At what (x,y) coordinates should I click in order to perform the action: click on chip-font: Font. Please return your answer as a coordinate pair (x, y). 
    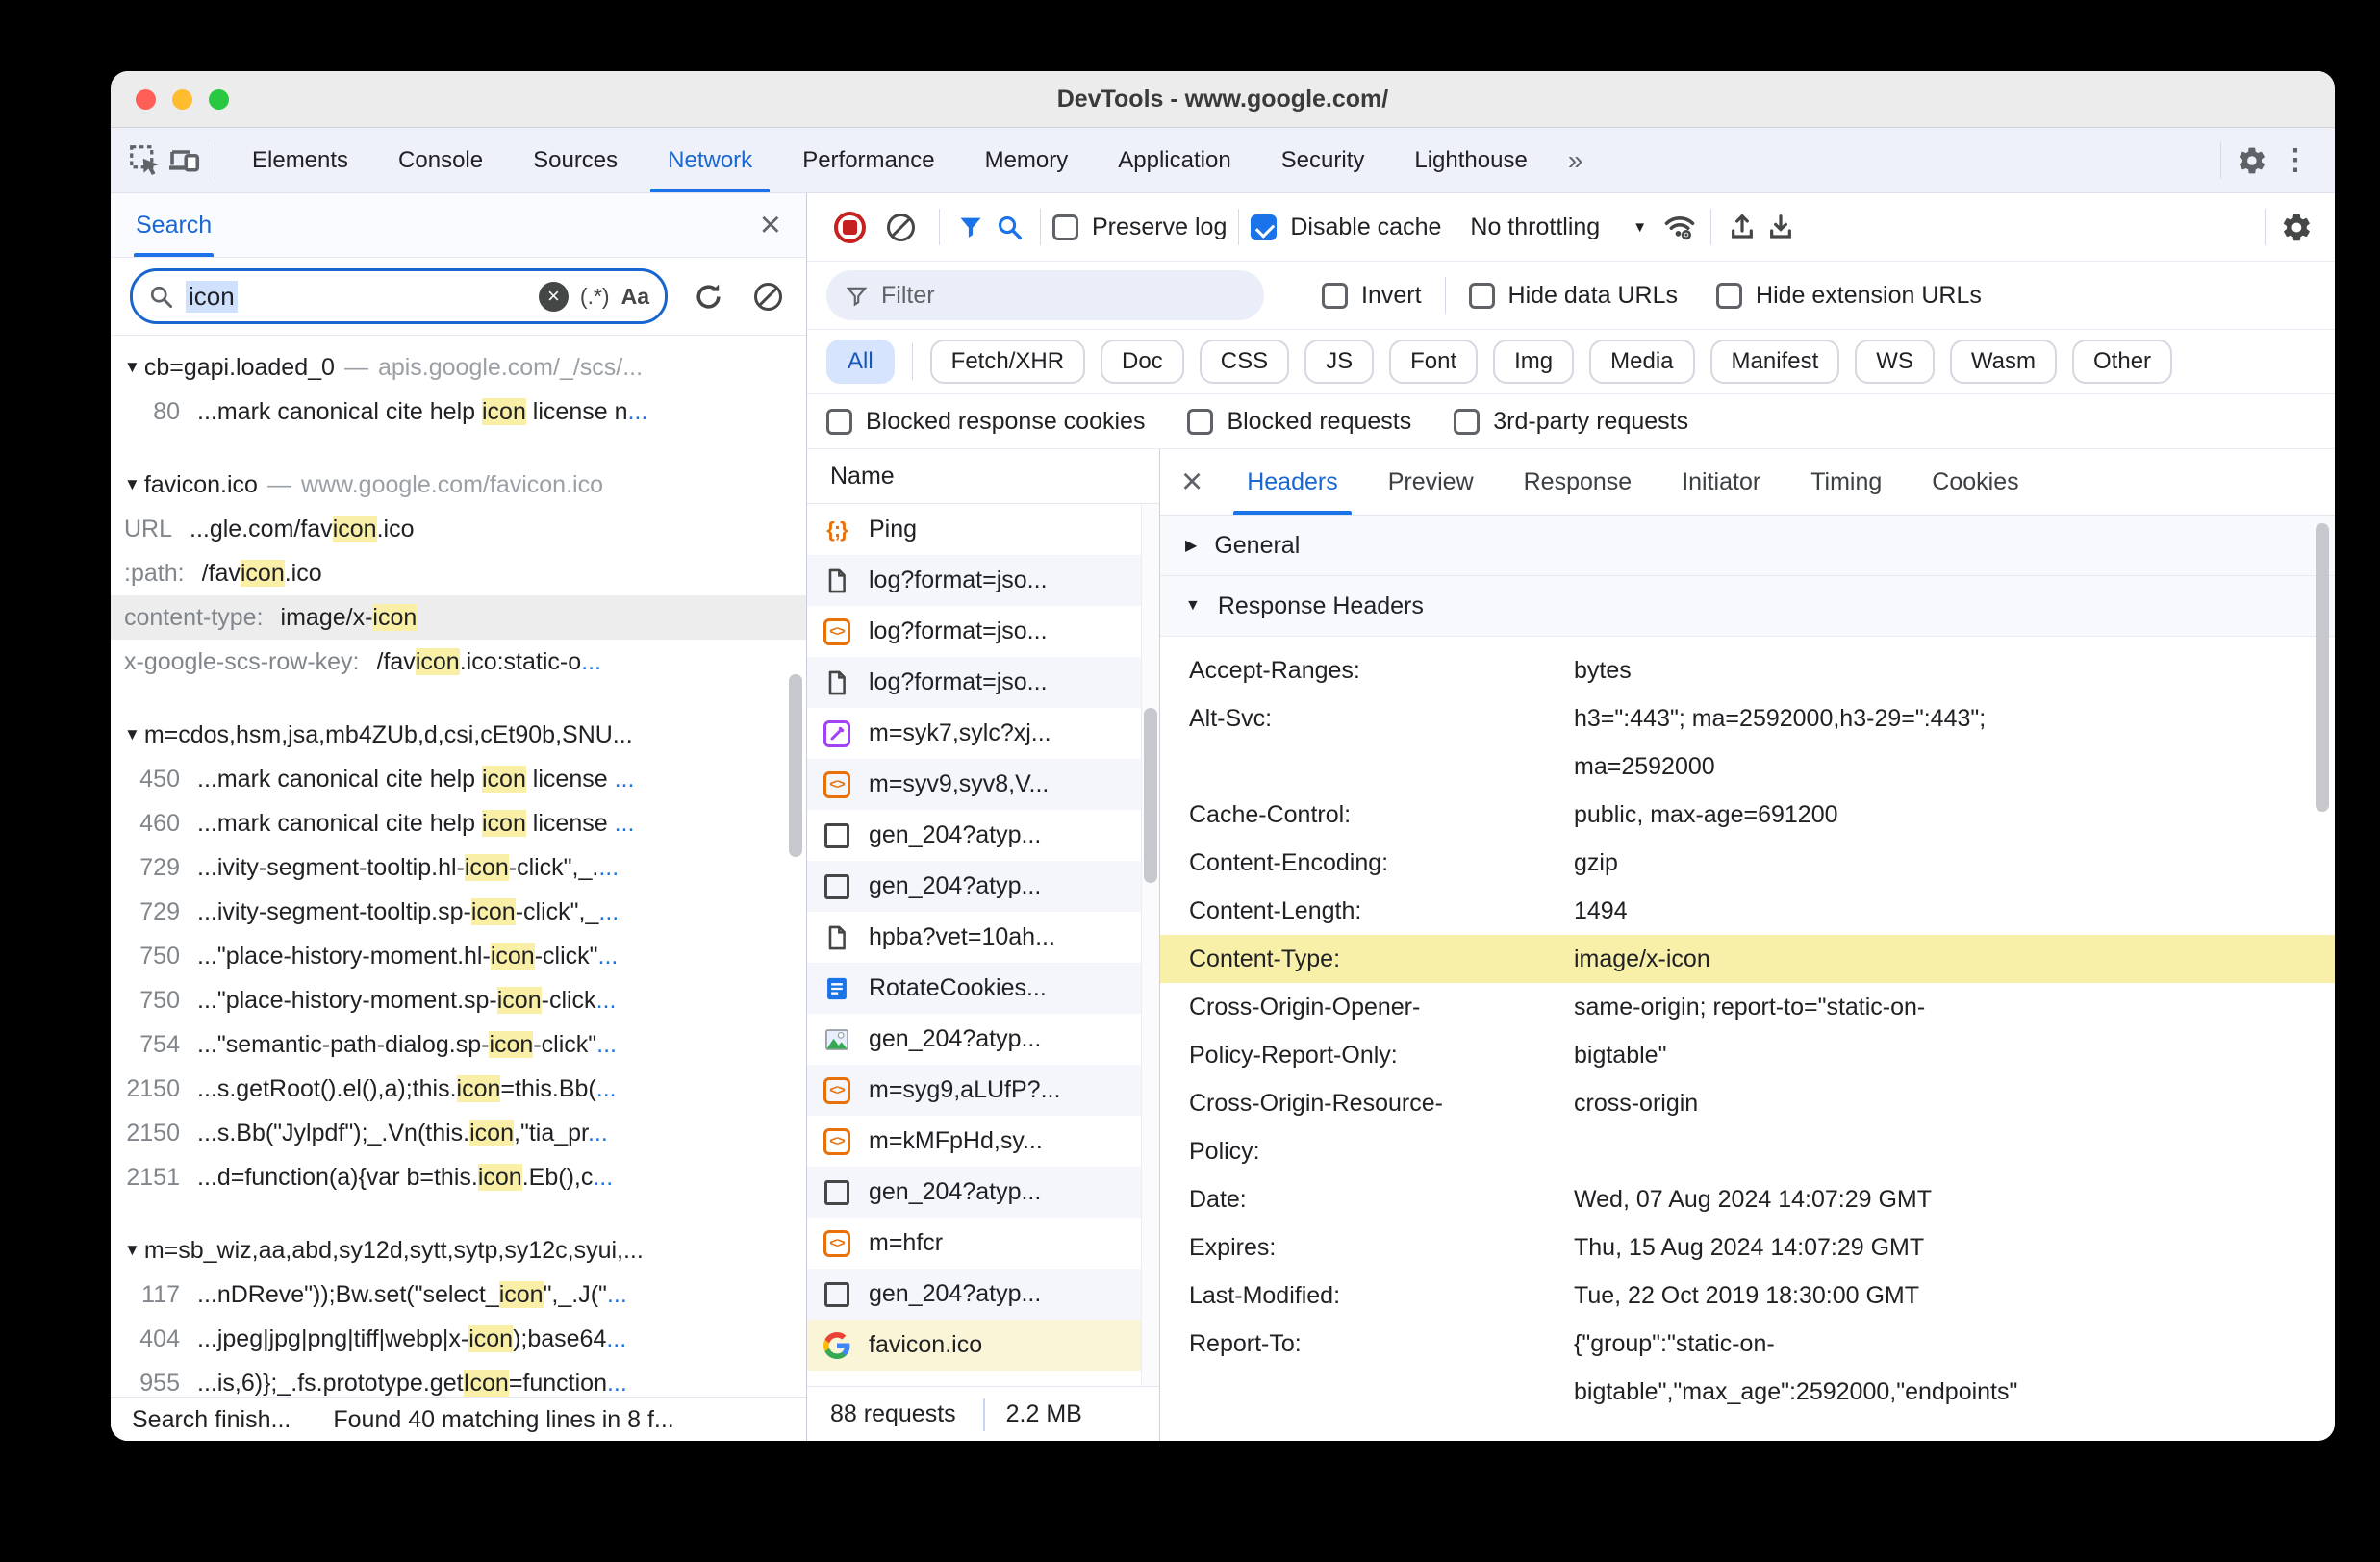
    Looking at the image, I should click on (1434, 362).